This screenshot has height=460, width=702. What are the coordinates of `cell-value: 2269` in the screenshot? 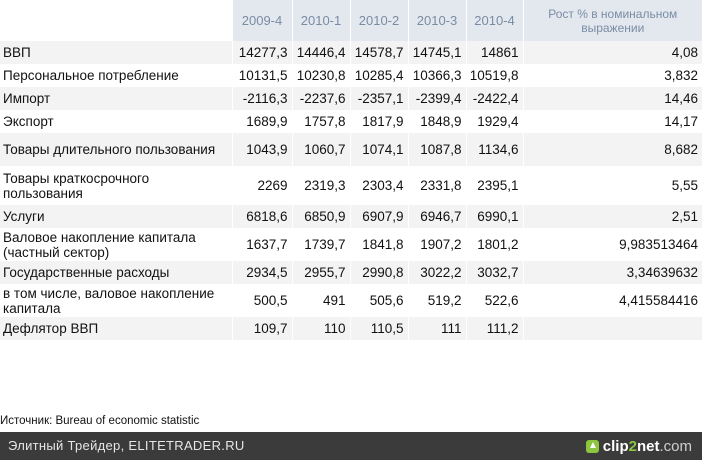 It's located at (261, 185).